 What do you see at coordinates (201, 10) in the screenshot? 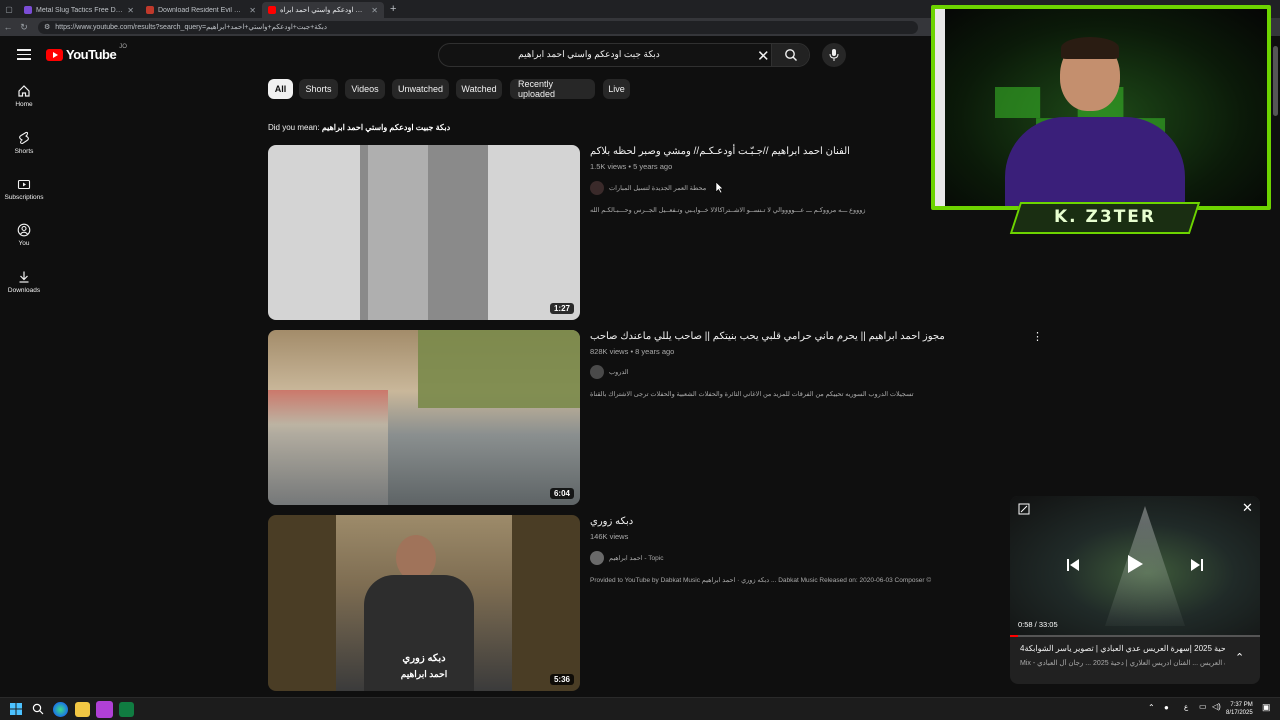
I see `browser-tab-2: Download Resident Evil Village Tl ✕` at bounding box center [201, 10].